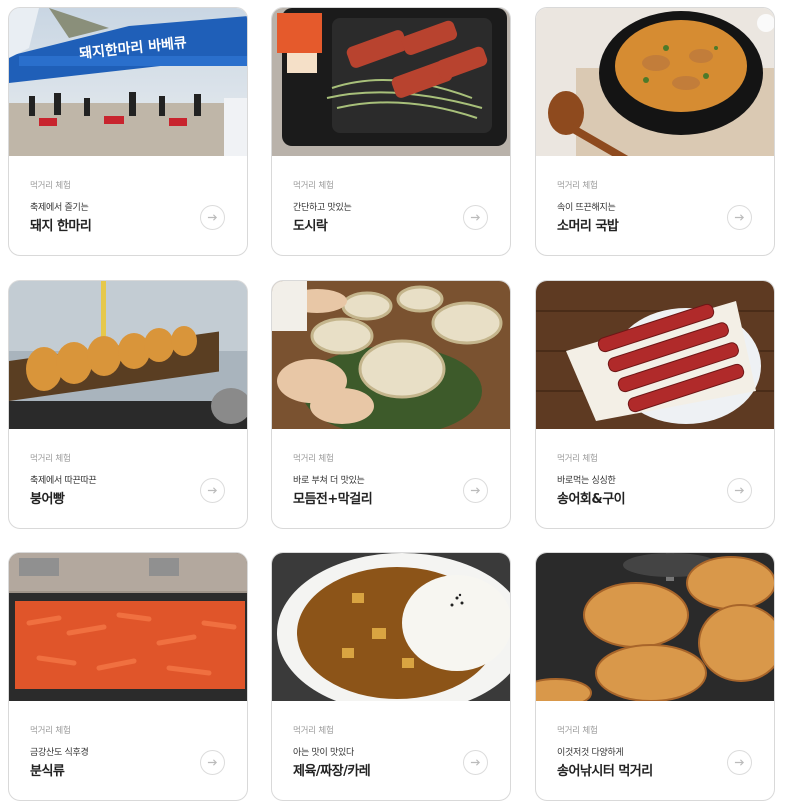 Image resolution: width=785 pixels, height=810 pixels. Describe the element at coordinates (59, 753) in the screenshot. I see `card-subtitle: 금강산도 식후경` at that location.